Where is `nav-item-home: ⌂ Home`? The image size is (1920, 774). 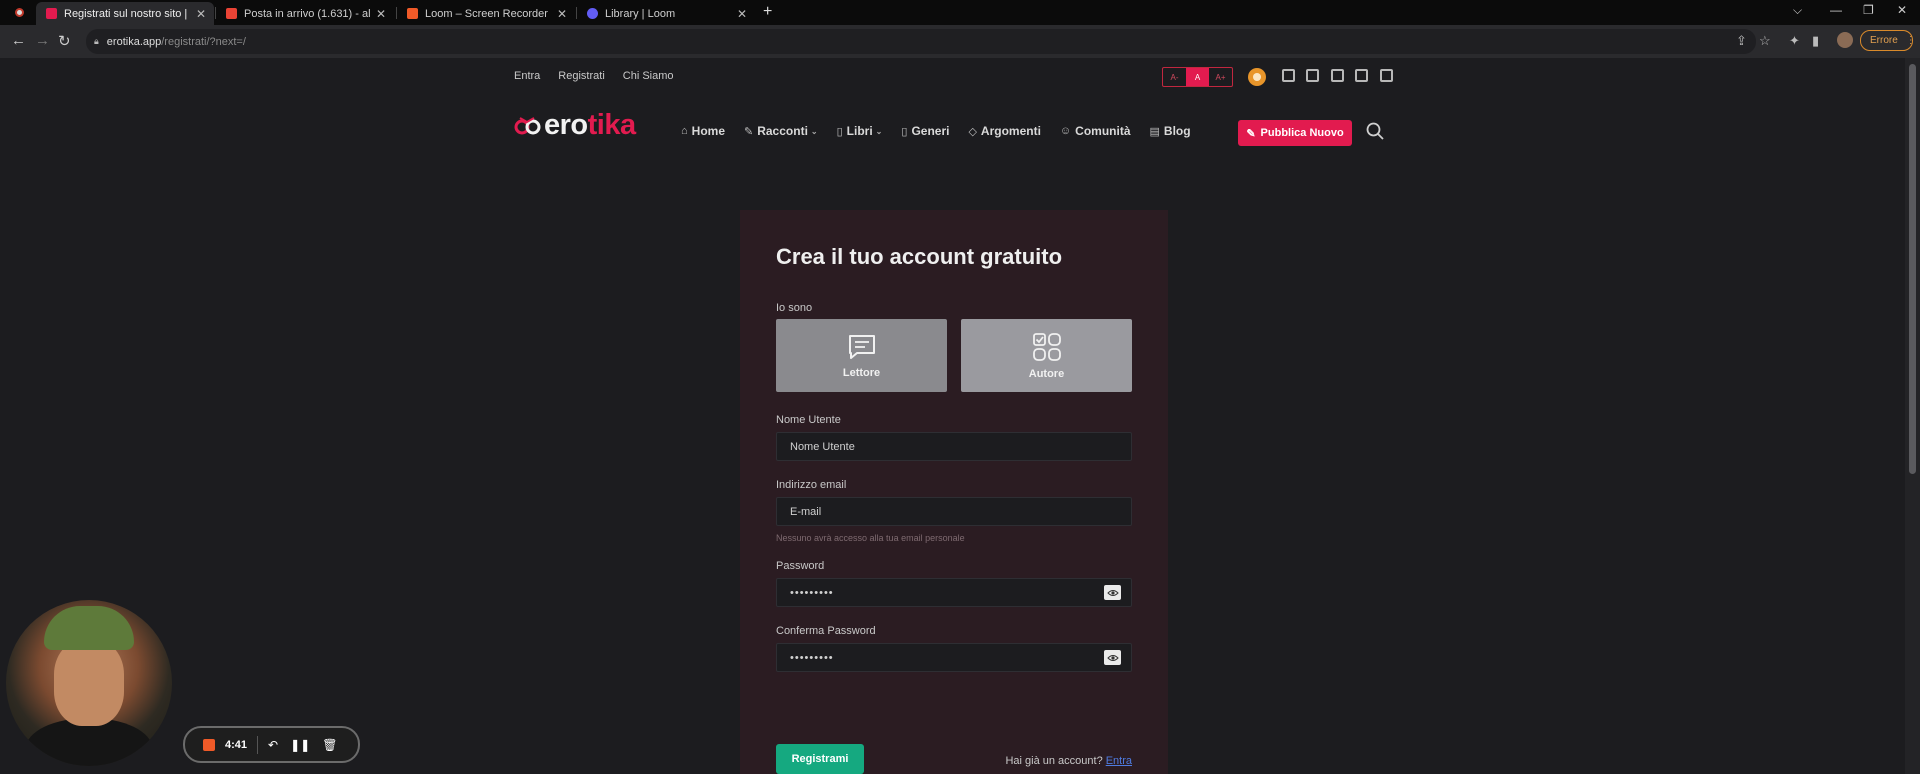 nav-item-home: ⌂ Home is located at coordinates (703, 131).